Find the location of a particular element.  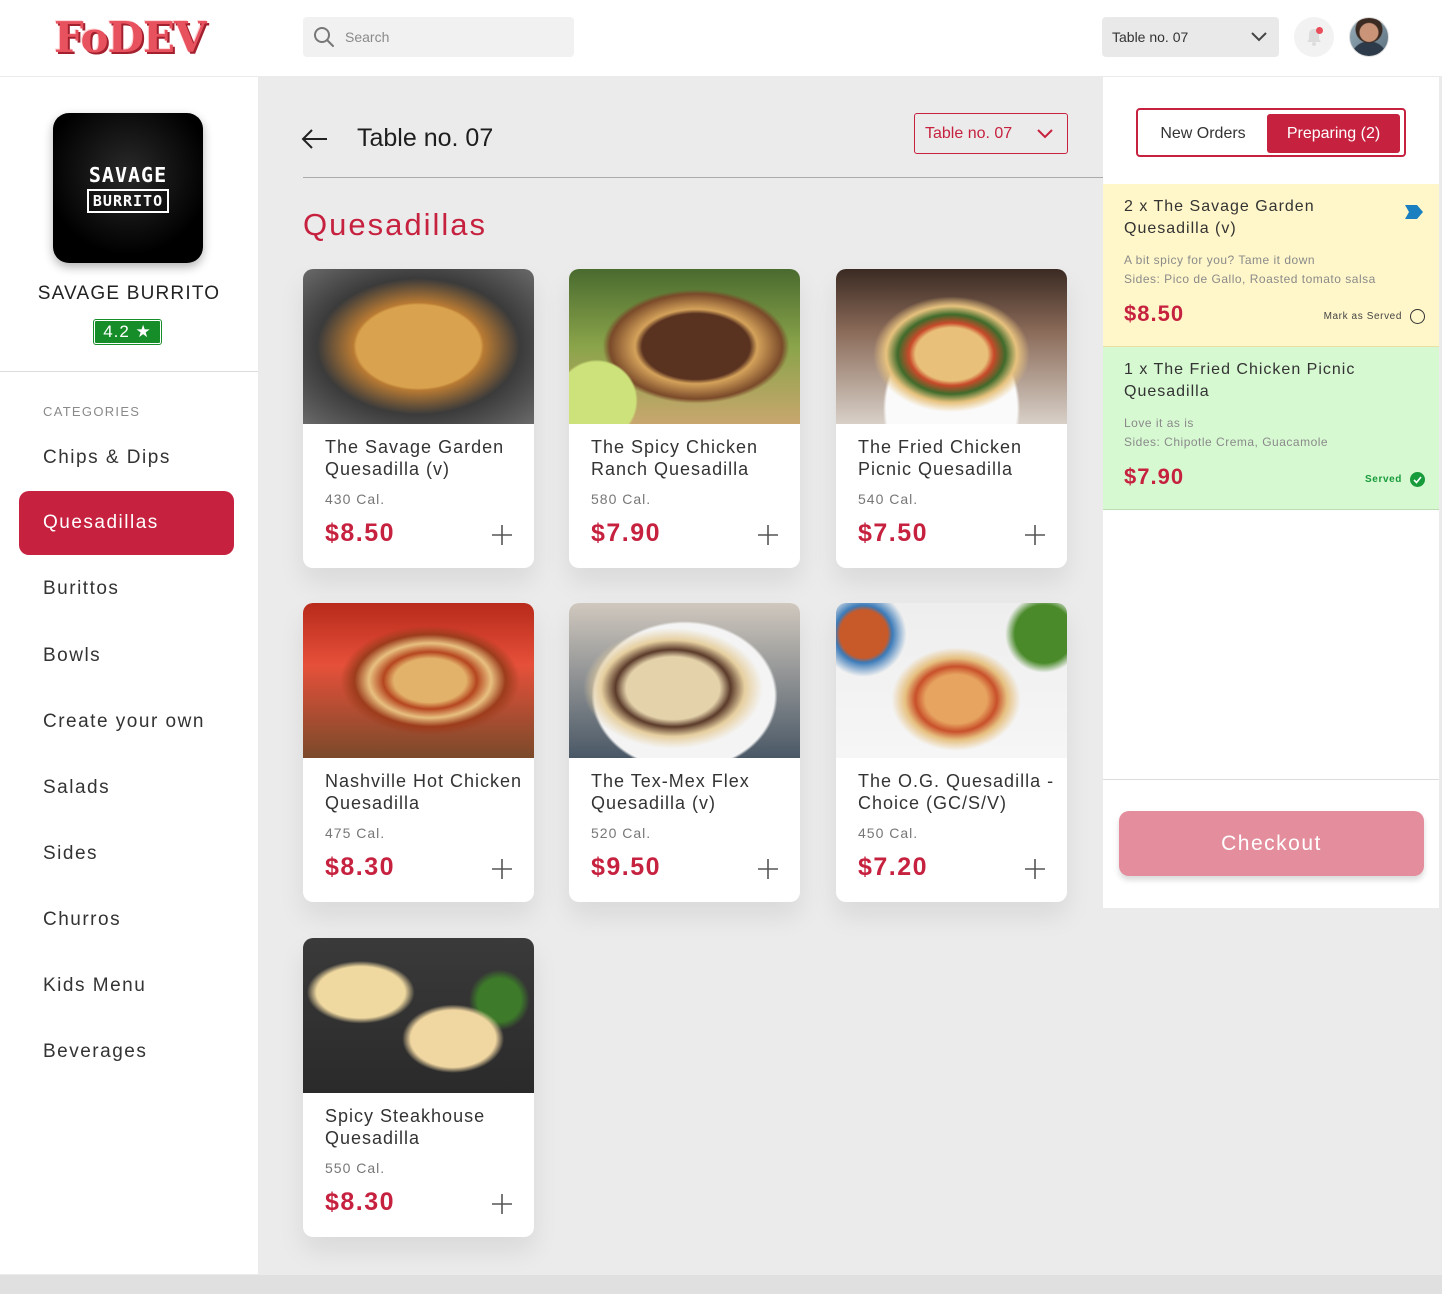

app-logo: FoDEV is located at coordinates (130, 37).